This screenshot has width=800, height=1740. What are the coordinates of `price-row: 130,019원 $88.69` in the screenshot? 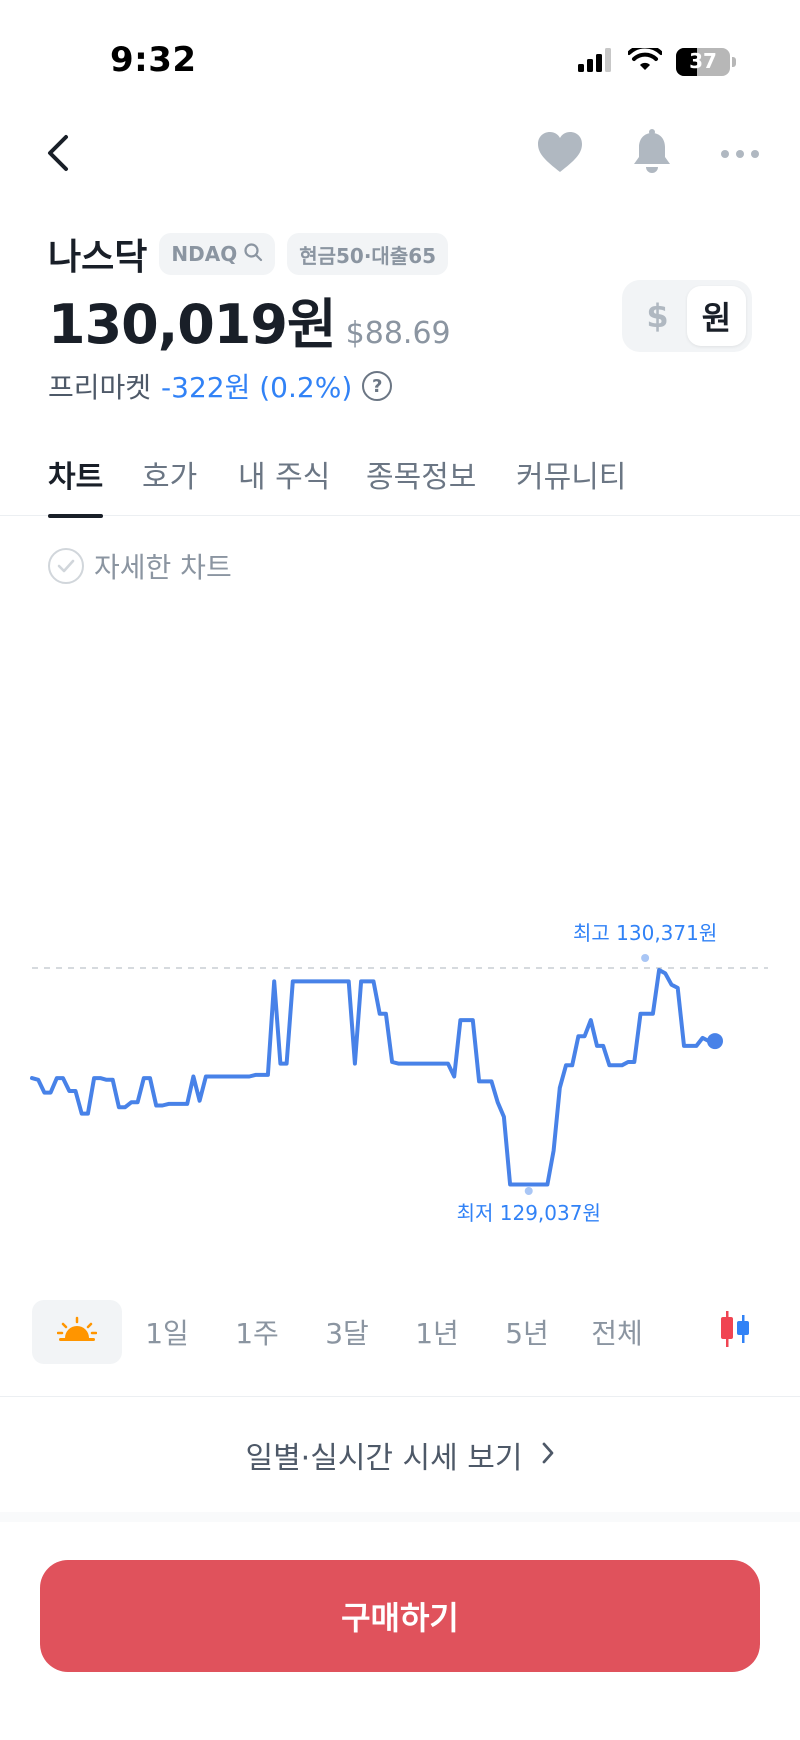 It's located at (249, 319).